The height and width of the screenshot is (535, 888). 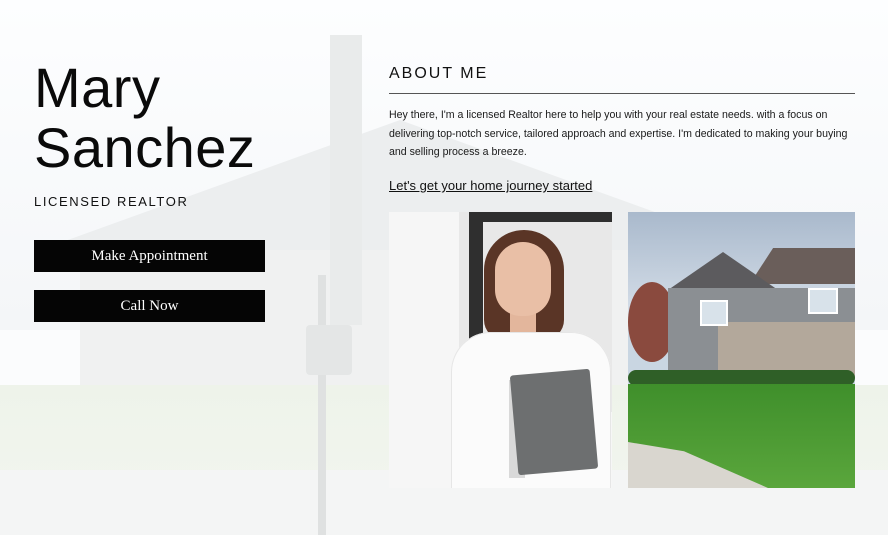 What do you see at coordinates (145, 147) in the screenshot?
I see `agent-last-name: Sanchez` at bounding box center [145, 147].